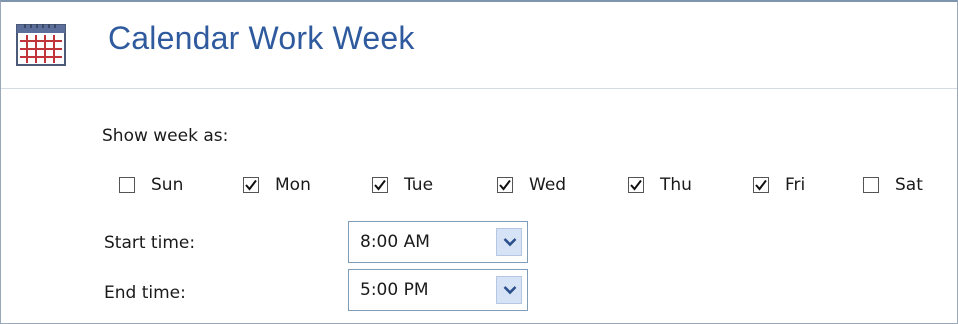 The height and width of the screenshot is (324, 958). I want to click on tue-checkbox, so click(380, 185).